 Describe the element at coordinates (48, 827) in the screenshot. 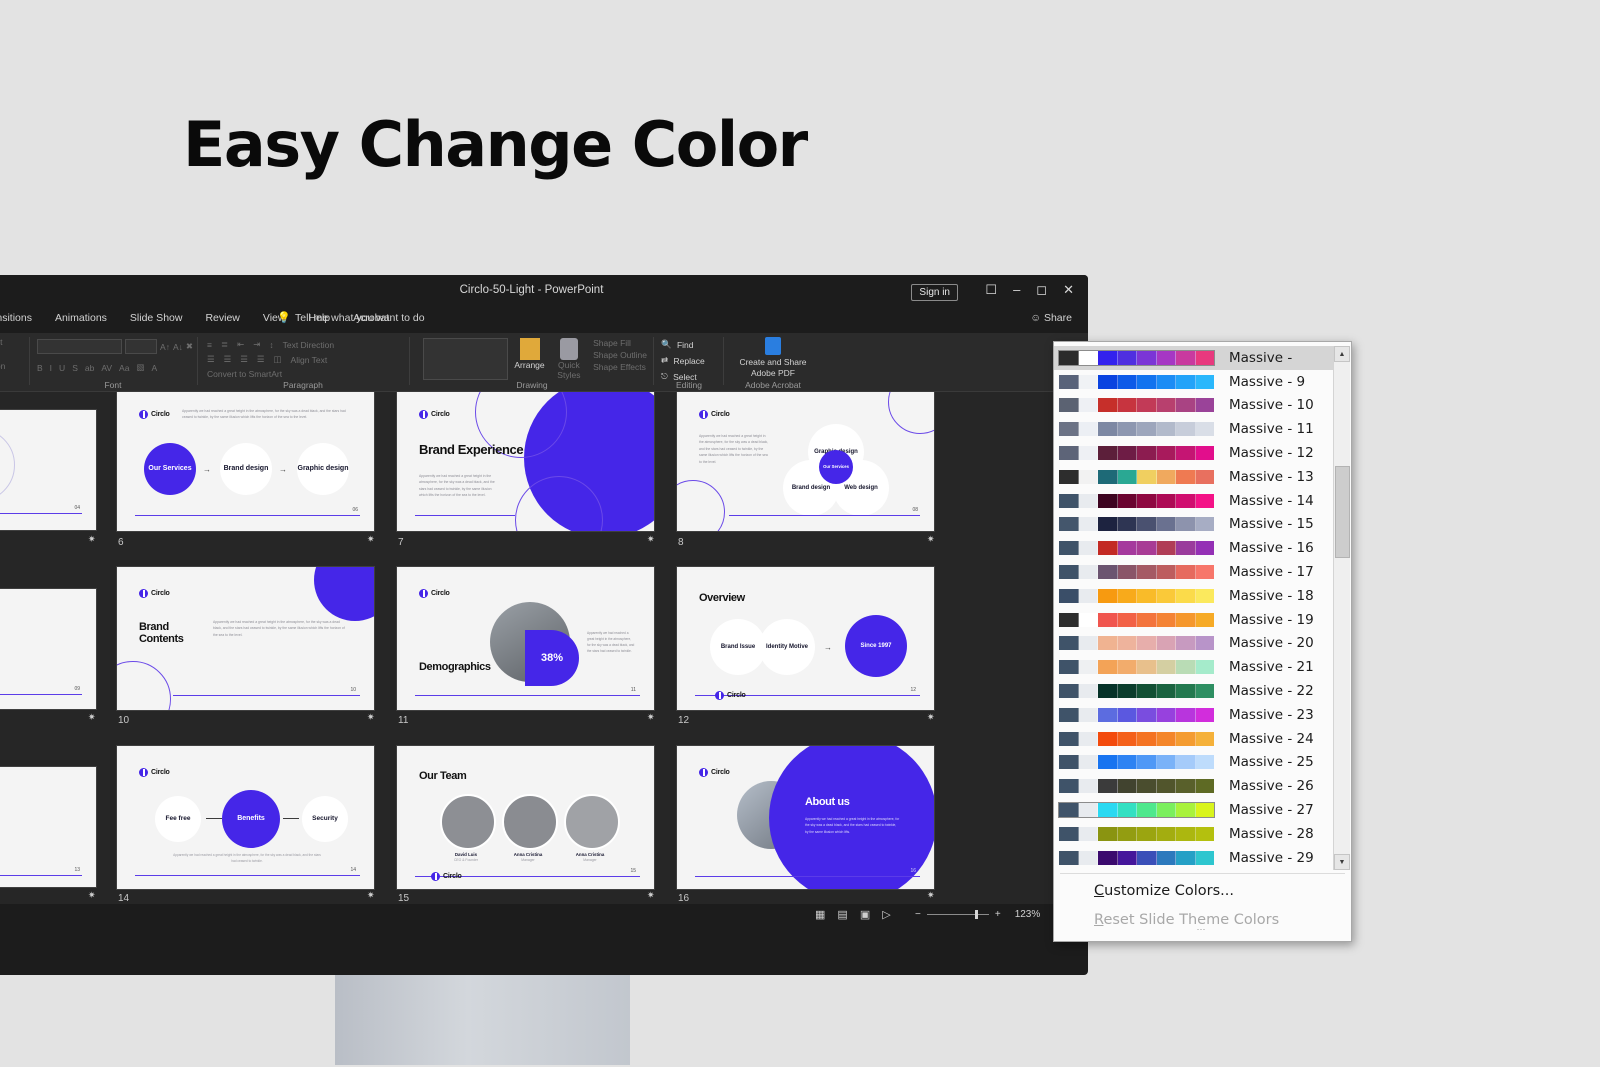

I see `slide-thumbnail: Reliable Playful → → Reliable Playful 13` at that location.